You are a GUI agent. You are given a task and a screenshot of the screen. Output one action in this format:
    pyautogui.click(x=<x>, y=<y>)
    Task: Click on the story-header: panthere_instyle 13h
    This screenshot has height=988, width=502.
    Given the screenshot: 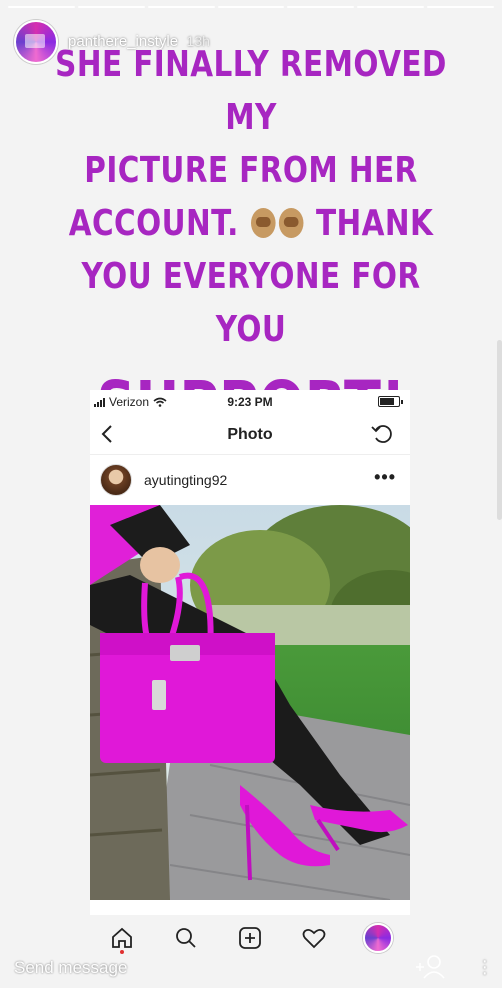 What is the action you would take?
    pyautogui.click(x=112, y=42)
    